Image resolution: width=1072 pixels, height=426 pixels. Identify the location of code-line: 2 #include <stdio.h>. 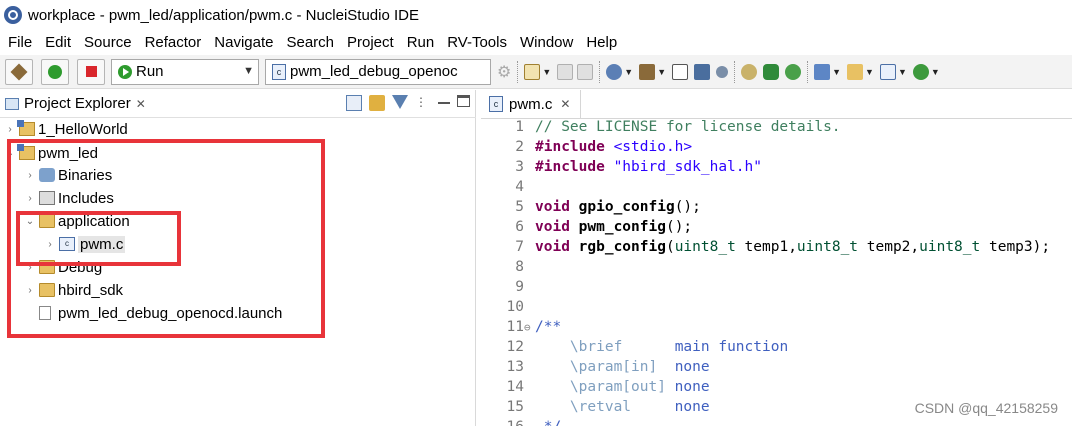
(776, 149).